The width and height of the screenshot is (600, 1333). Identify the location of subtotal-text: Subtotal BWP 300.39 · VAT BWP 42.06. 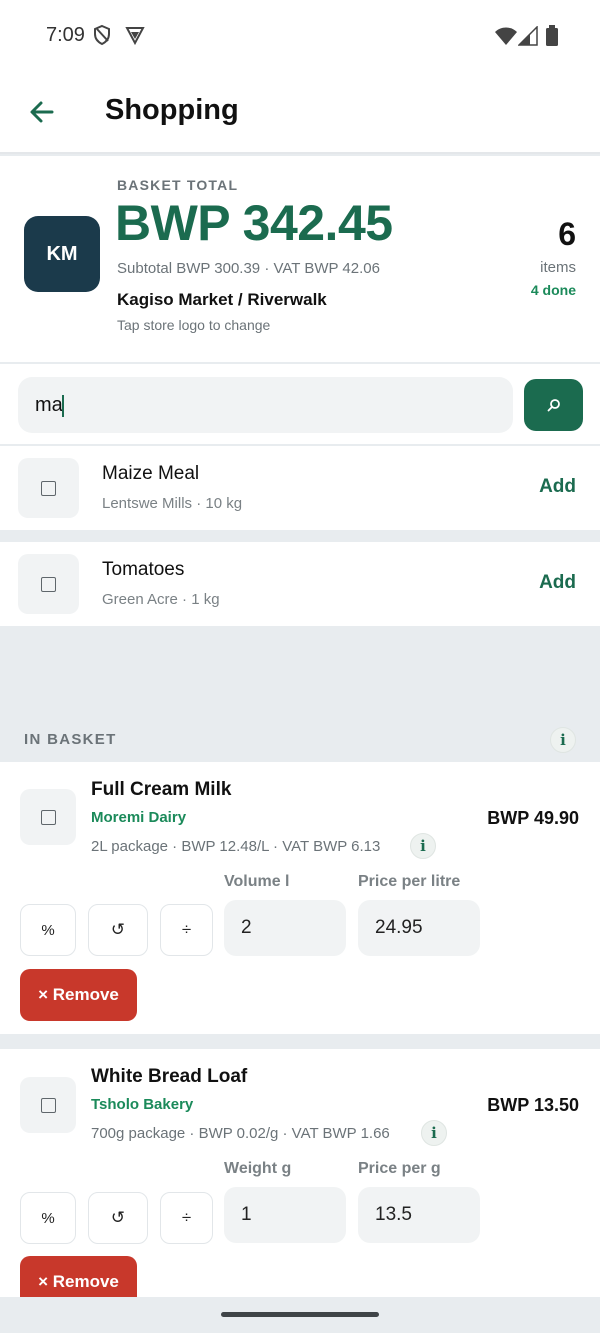
(248, 268).